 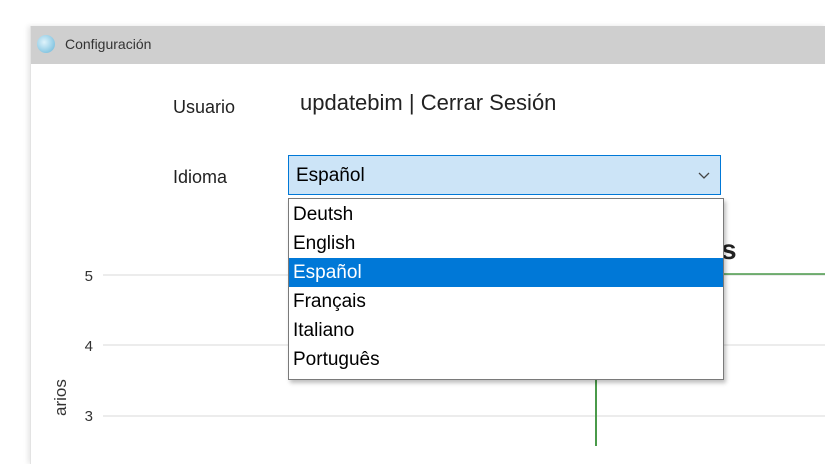 I want to click on y-tick-label-4: 4, so click(x=88, y=346).